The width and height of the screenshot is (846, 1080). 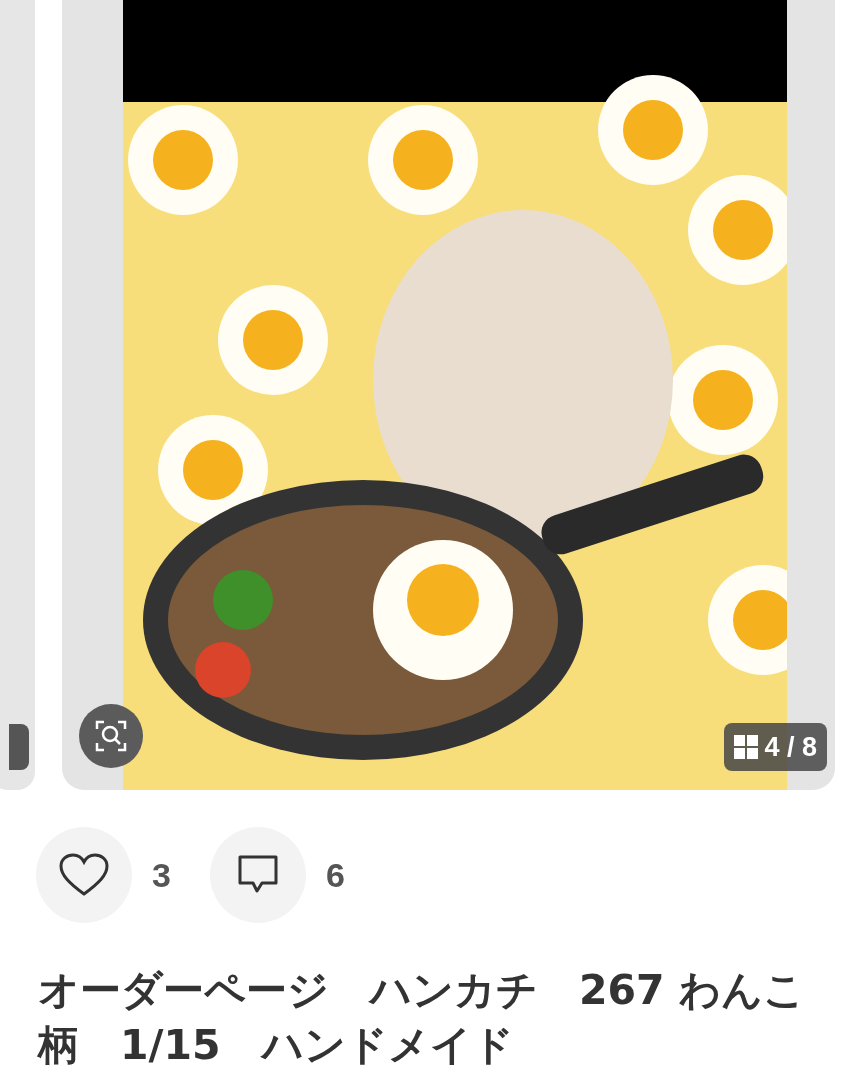 What do you see at coordinates (111, 736) in the screenshot?
I see `image-search-icon` at bounding box center [111, 736].